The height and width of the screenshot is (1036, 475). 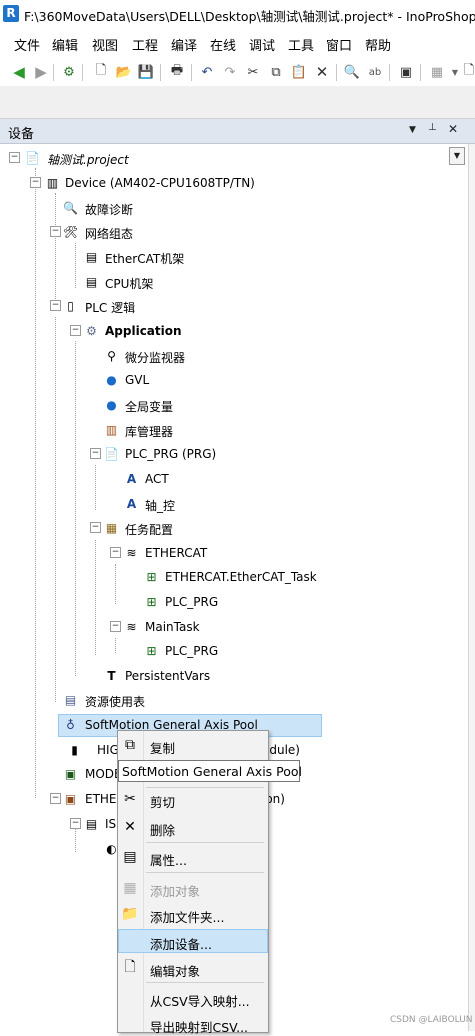 I want to click on toolbar-spacer, so click(x=237, y=102).